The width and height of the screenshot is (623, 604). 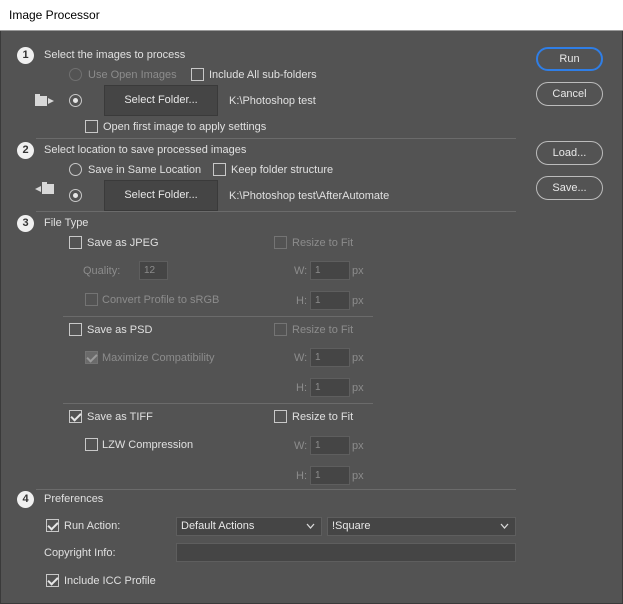 I want to click on action-value: !Square, so click(x=351, y=526).